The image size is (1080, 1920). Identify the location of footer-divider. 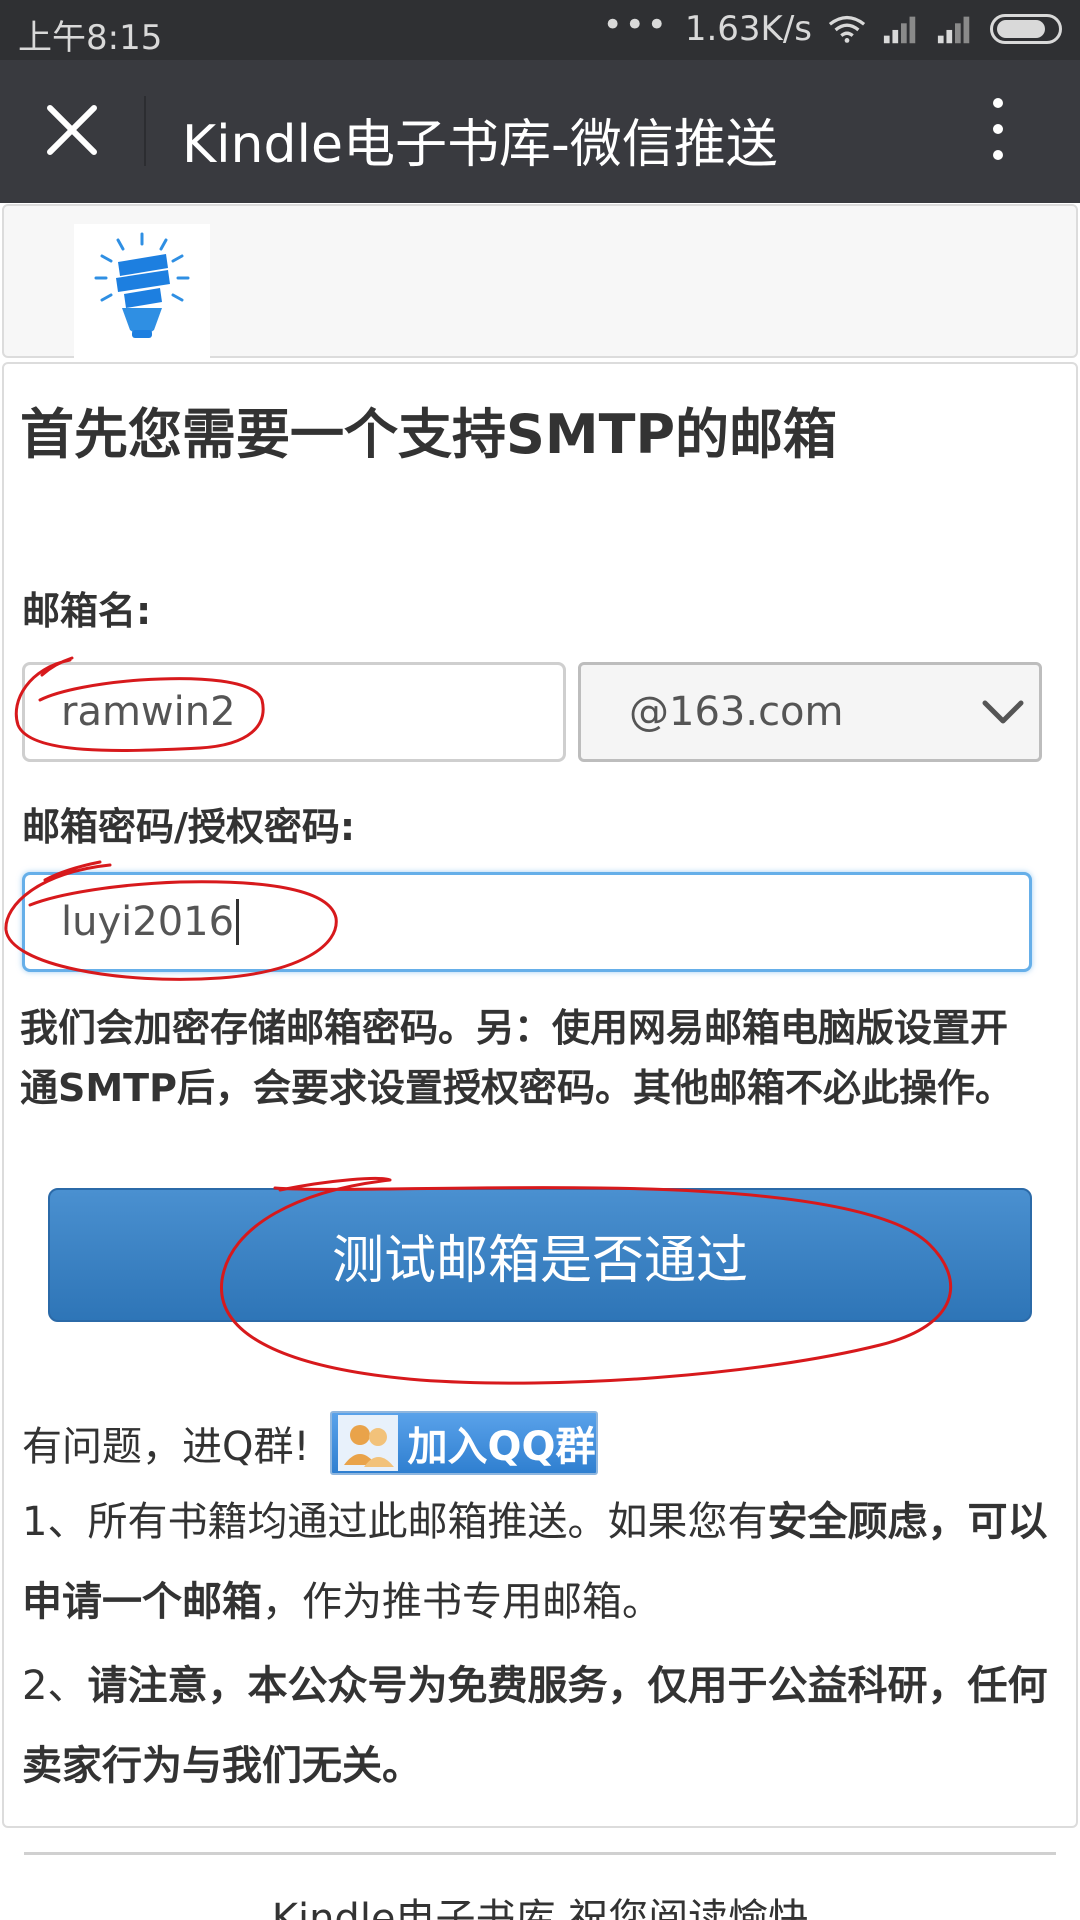
(540, 1853).